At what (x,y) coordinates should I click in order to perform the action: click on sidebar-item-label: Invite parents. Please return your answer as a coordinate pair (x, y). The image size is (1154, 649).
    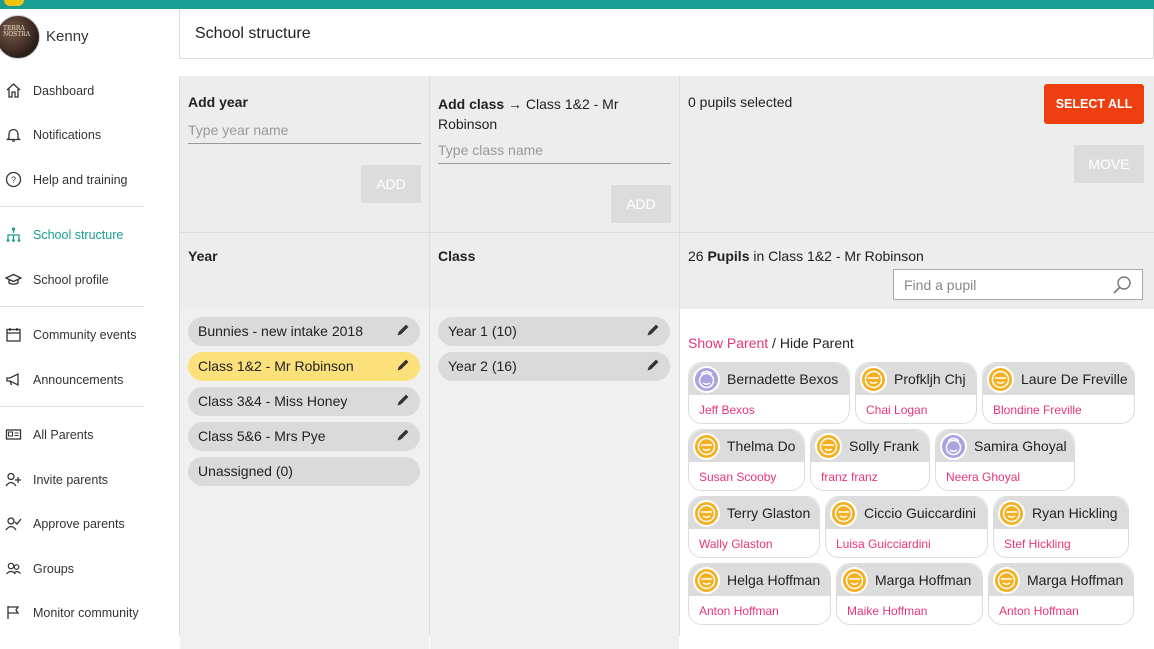
    Looking at the image, I should click on (71, 480).